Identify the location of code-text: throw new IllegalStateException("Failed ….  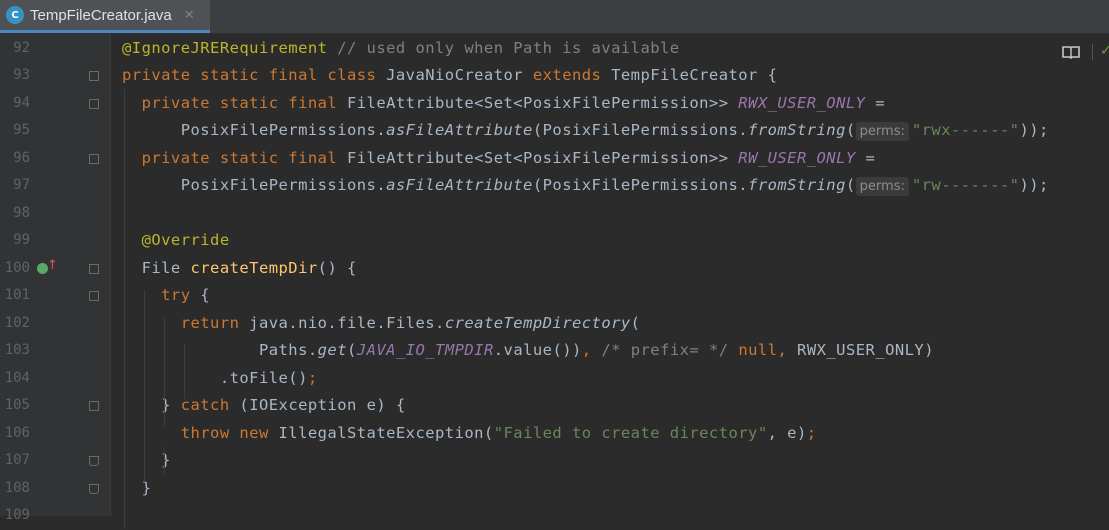
(469, 434).